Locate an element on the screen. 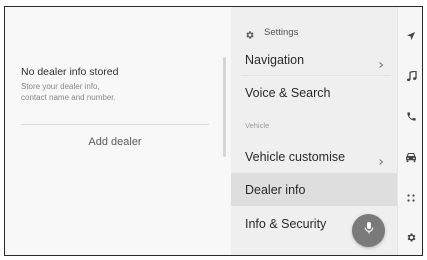  section-label-vehicle: Vehicle is located at coordinates (257, 125).